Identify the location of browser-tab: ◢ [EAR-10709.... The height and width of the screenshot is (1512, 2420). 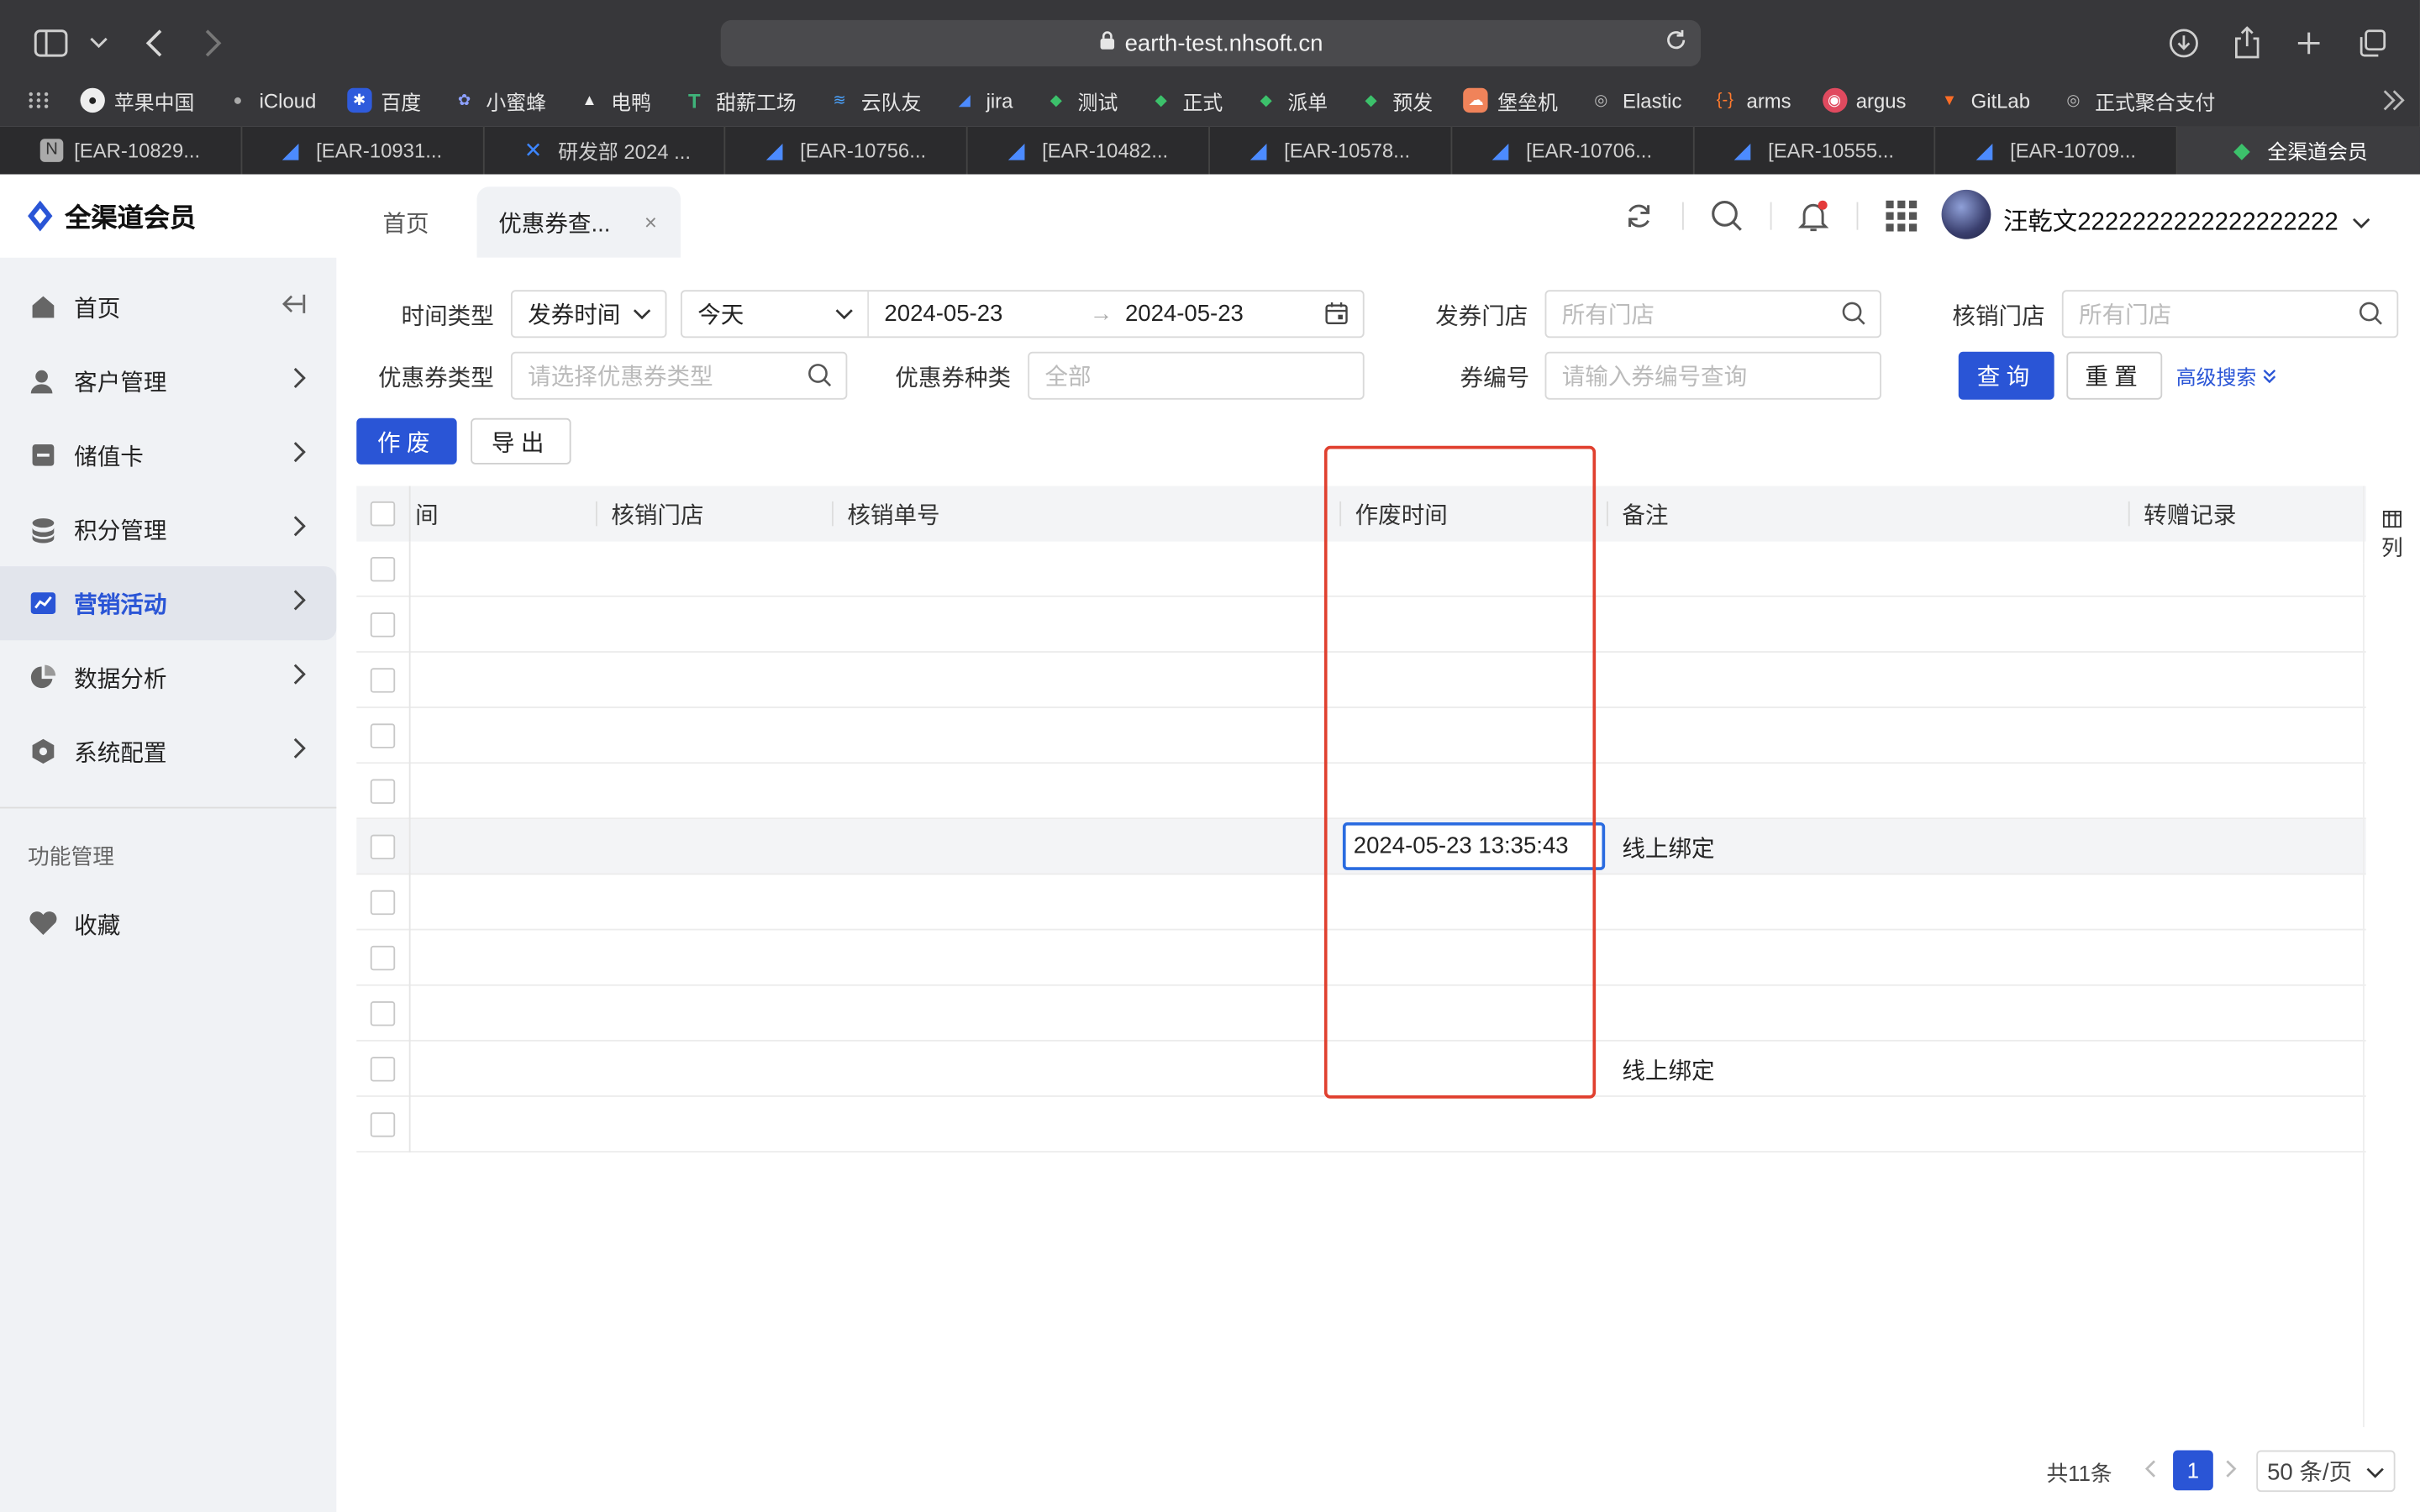
(2057, 150).